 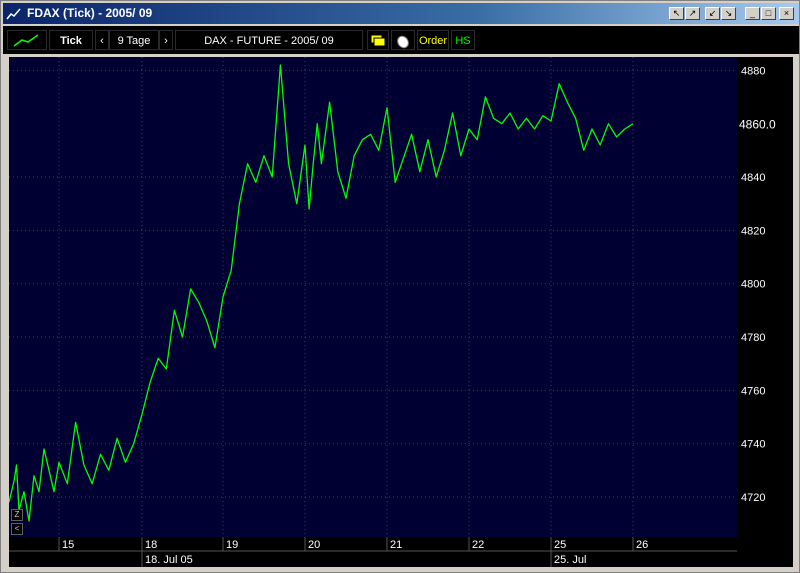 What do you see at coordinates (753, 231) in the screenshot?
I see `y-tick-label: 4820` at bounding box center [753, 231].